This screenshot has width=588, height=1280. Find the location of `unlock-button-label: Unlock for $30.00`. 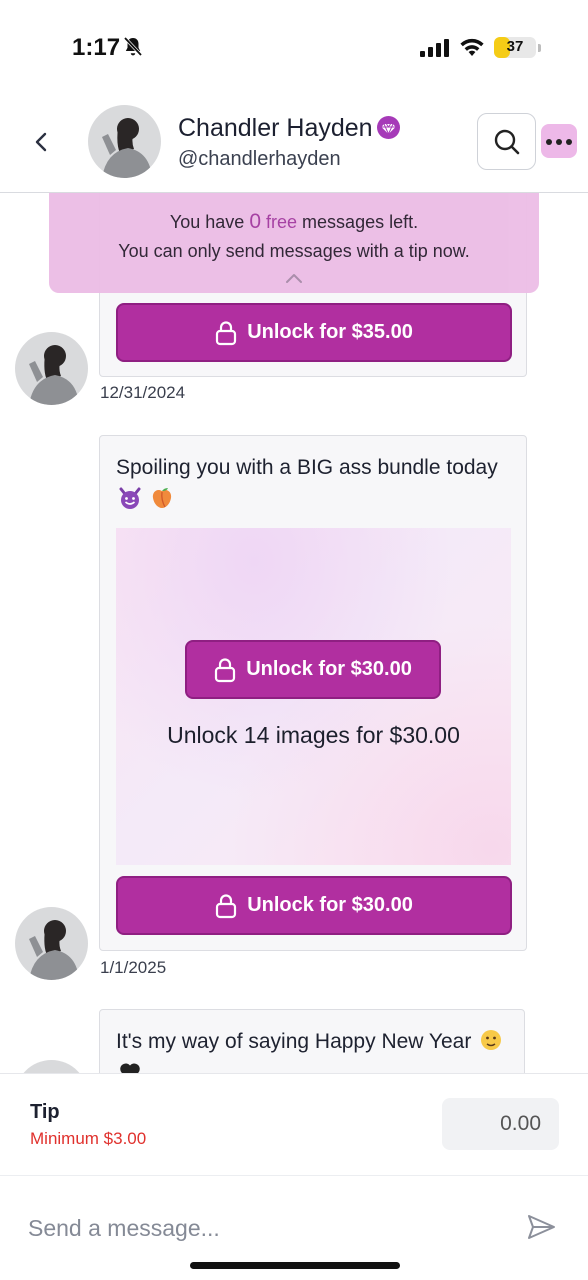

unlock-button-label: Unlock for $30.00 is located at coordinates (330, 905).